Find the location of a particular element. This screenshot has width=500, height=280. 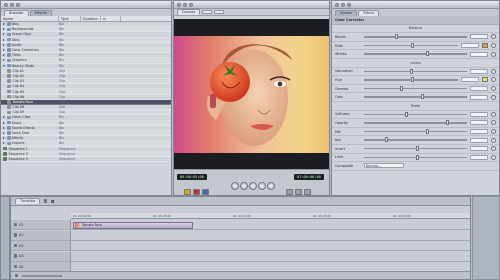

track-height-icon is located at coordinates (16, 275).